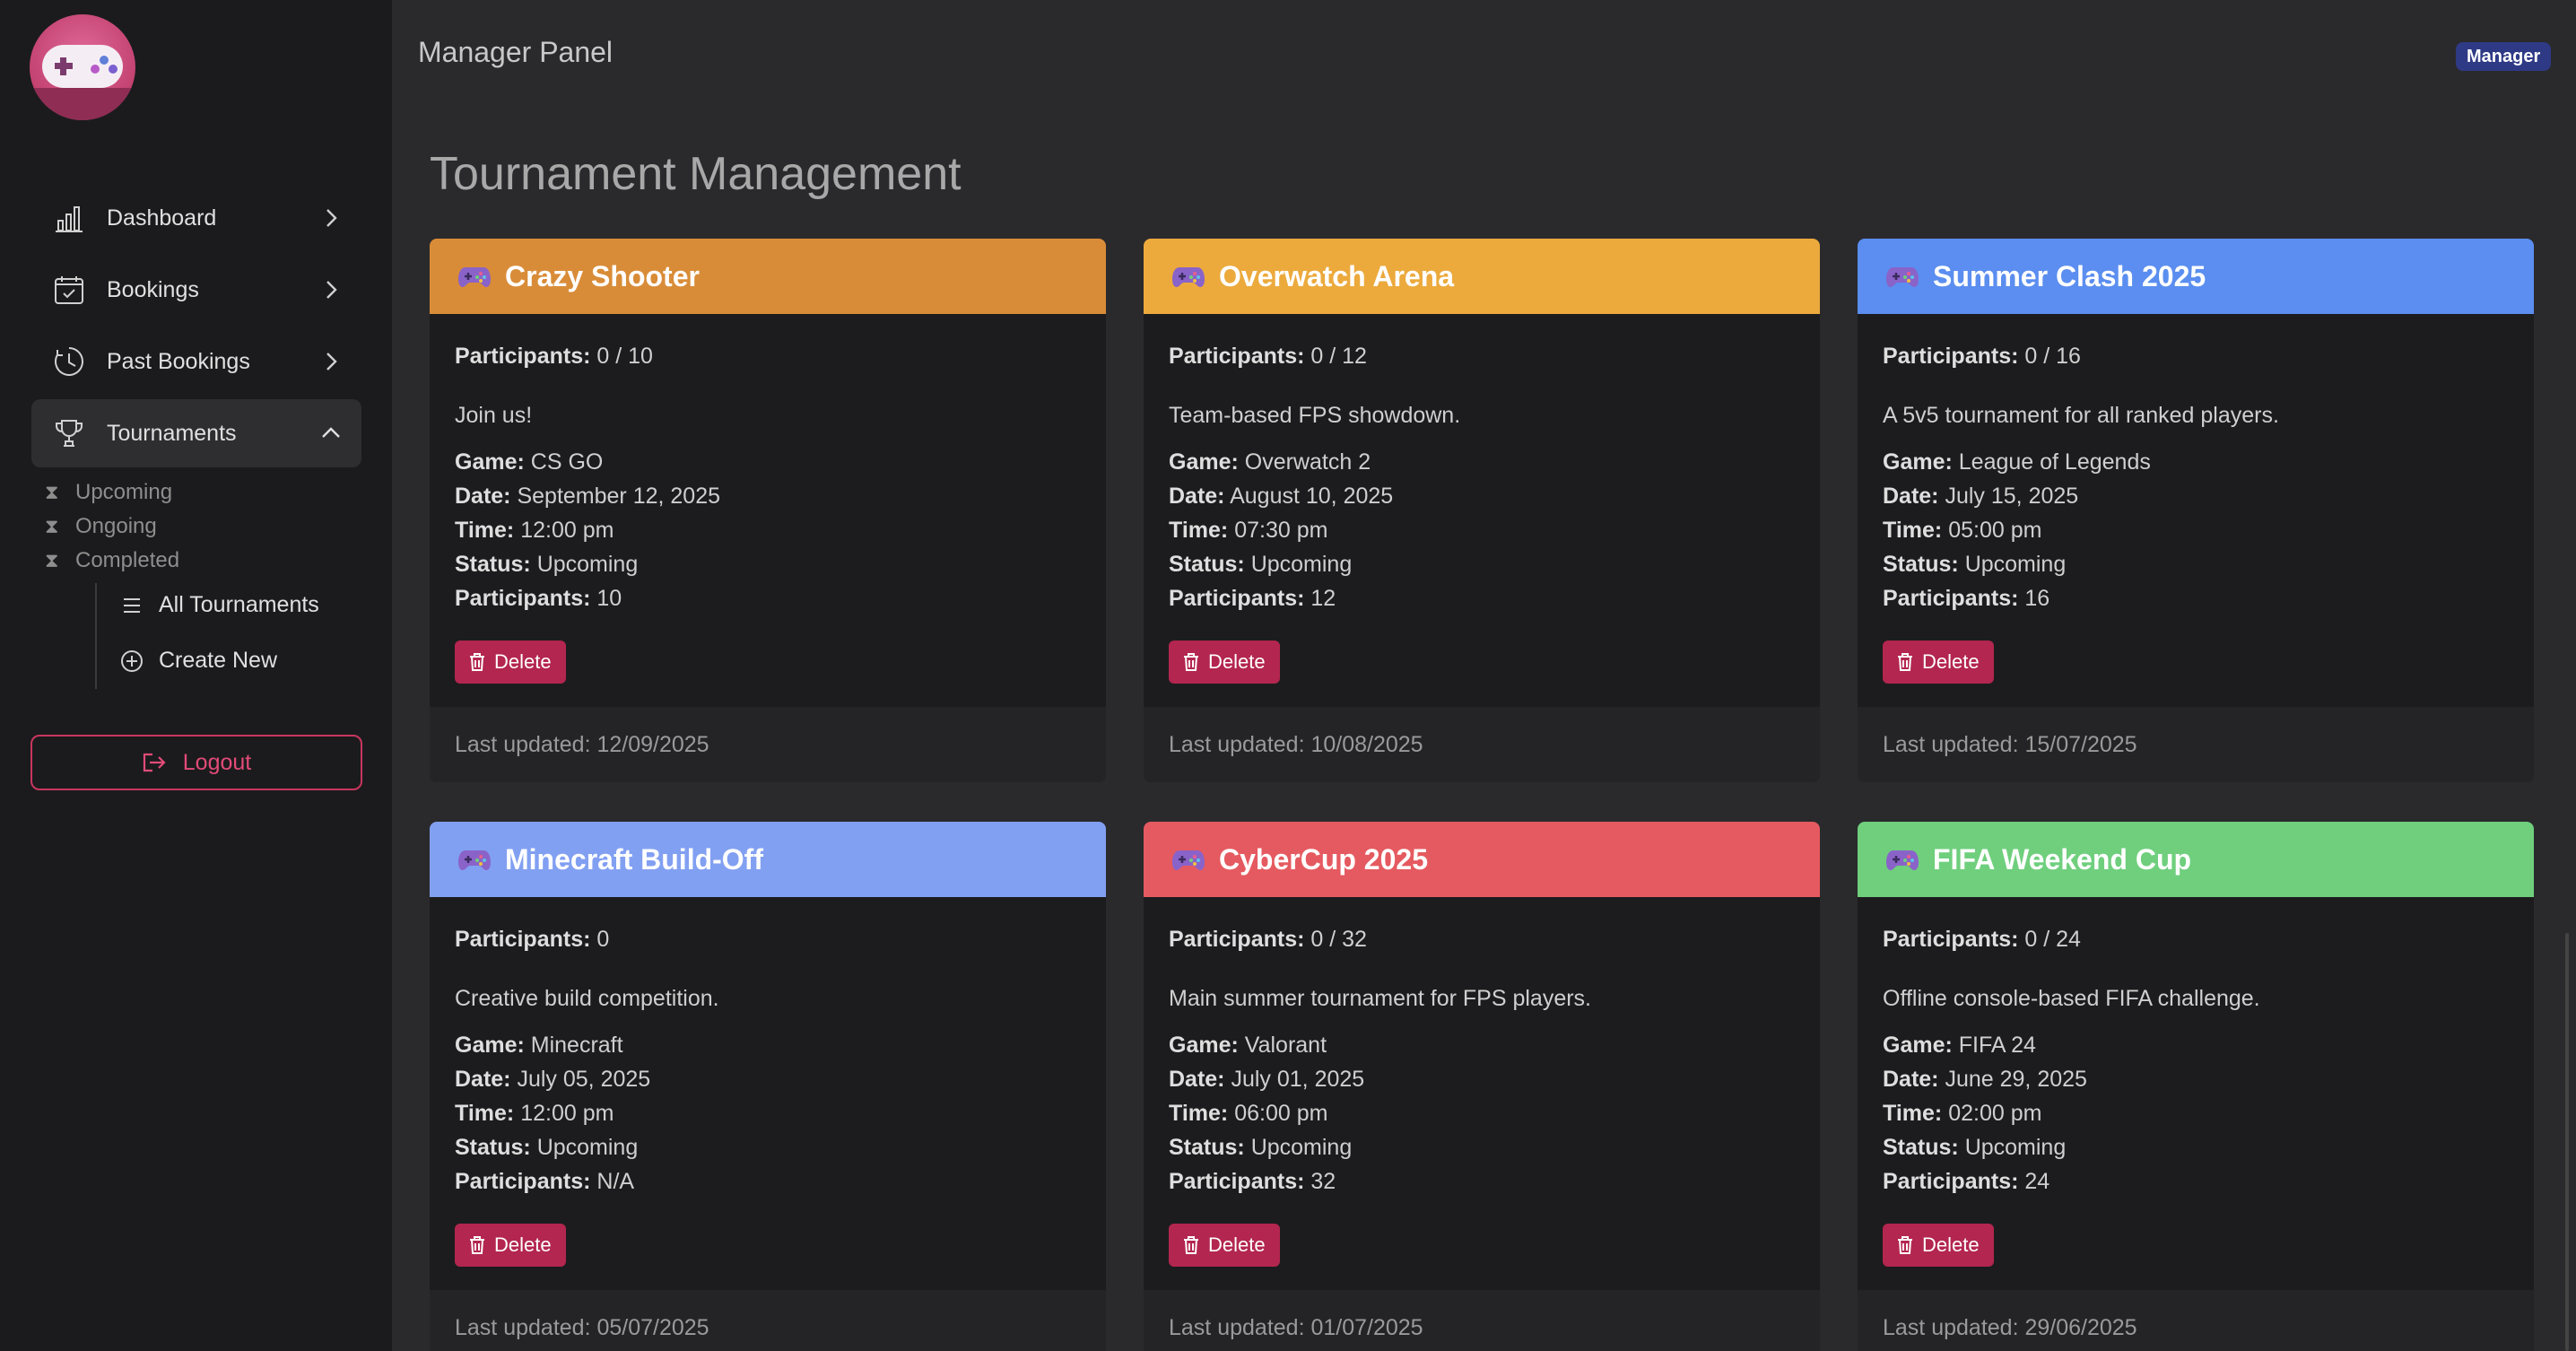 The height and width of the screenshot is (1351, 2576). What do you see at coordinates (2069, 275) in the screenshot?
I see `tournament-name: Summer Clash 2025` at bounding box center [2069, 275].